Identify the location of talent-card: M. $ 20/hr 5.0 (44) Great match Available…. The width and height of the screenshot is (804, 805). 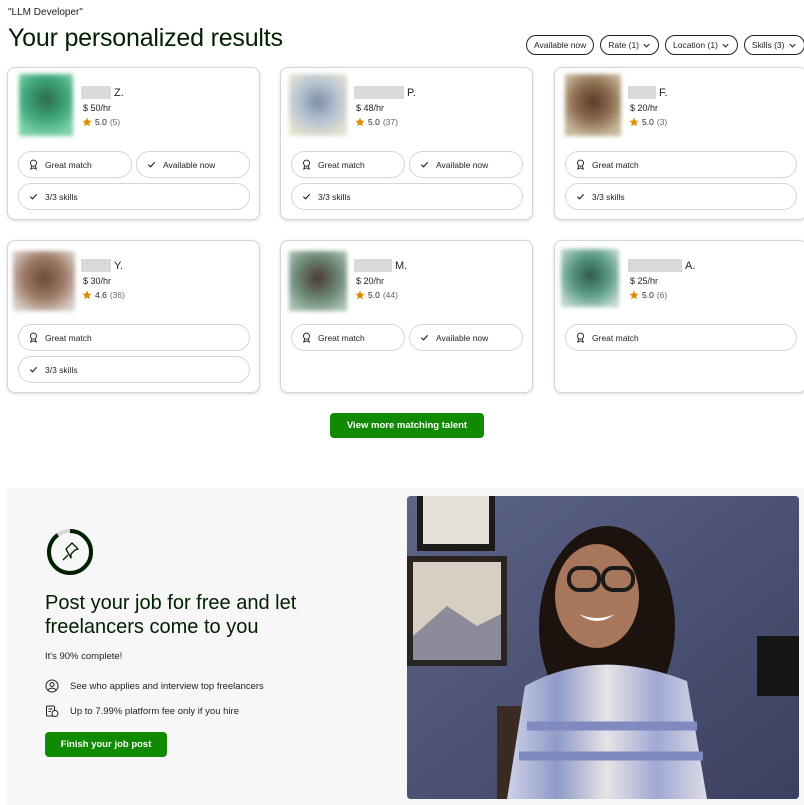
(406, 316).